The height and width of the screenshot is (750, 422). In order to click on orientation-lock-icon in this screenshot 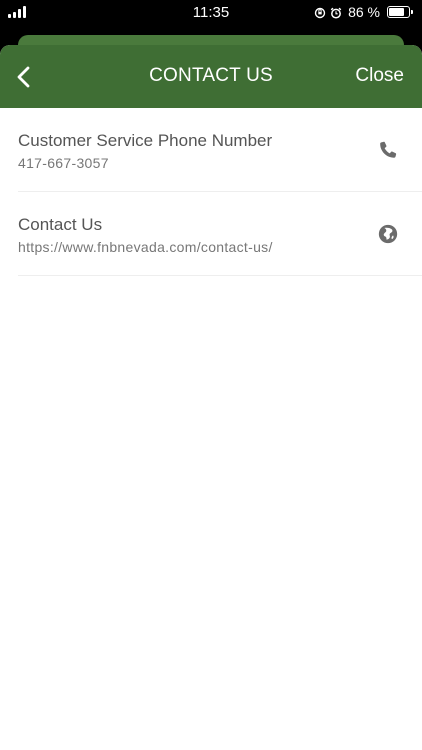, I will do `click(320, 12)`.